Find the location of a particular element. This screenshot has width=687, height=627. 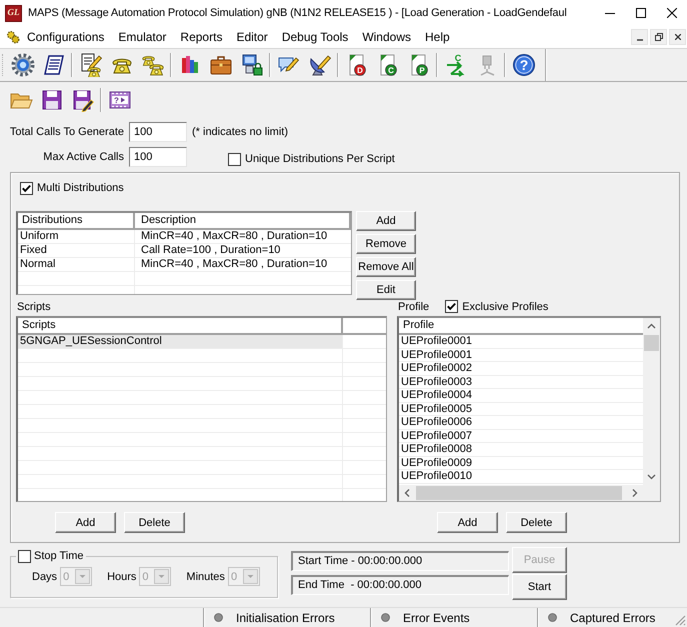

checkbox-label: Stop Time is located at coordinates (59, 556).